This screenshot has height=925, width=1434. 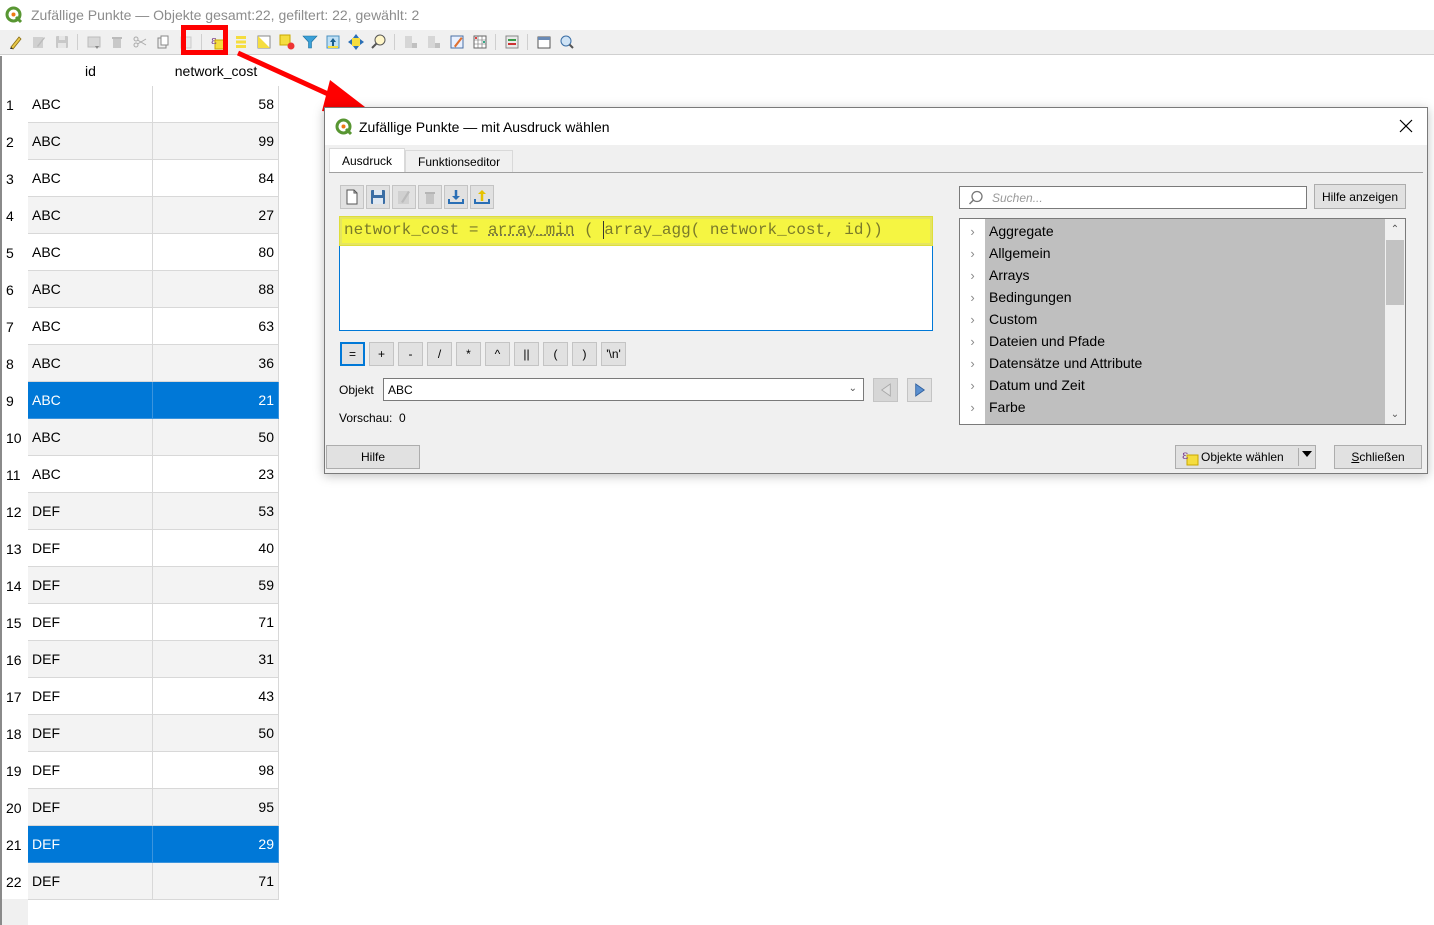 What do you see at coordinates (216, 71) in the screenshot?
I see `column-header-network-cost: network_cost` at bounding box center [216, 71].